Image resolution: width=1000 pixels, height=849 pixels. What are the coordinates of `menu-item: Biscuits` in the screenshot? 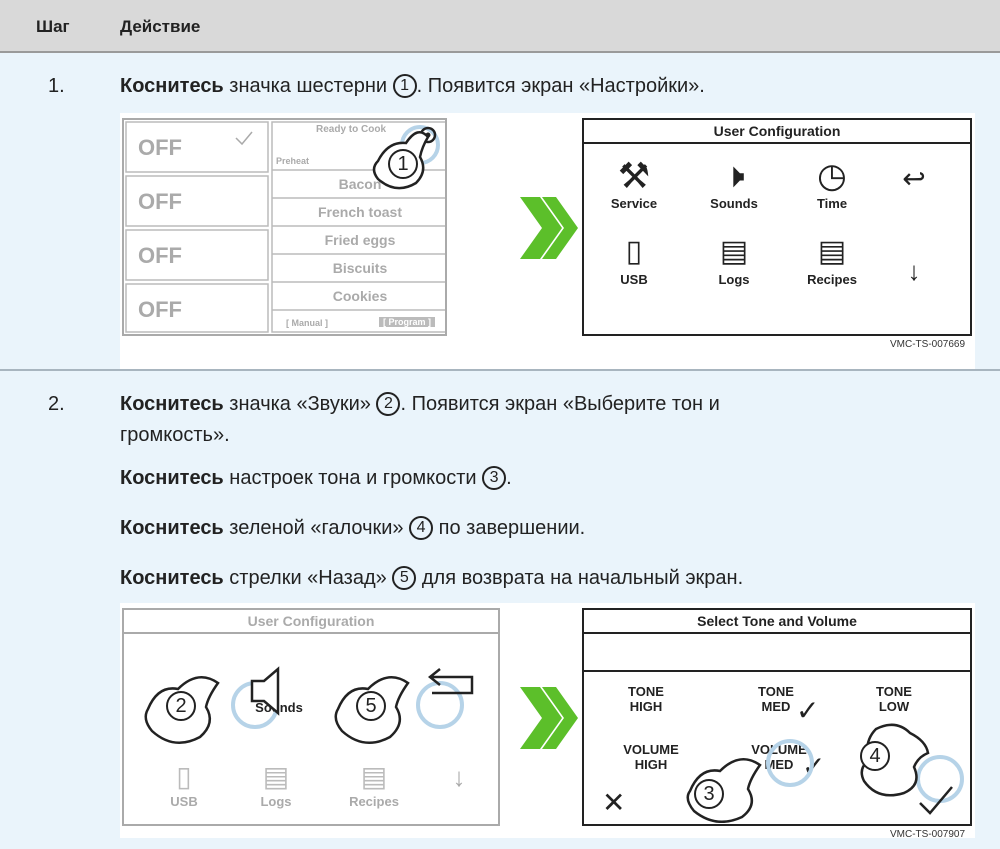 It's located at (360, 268).